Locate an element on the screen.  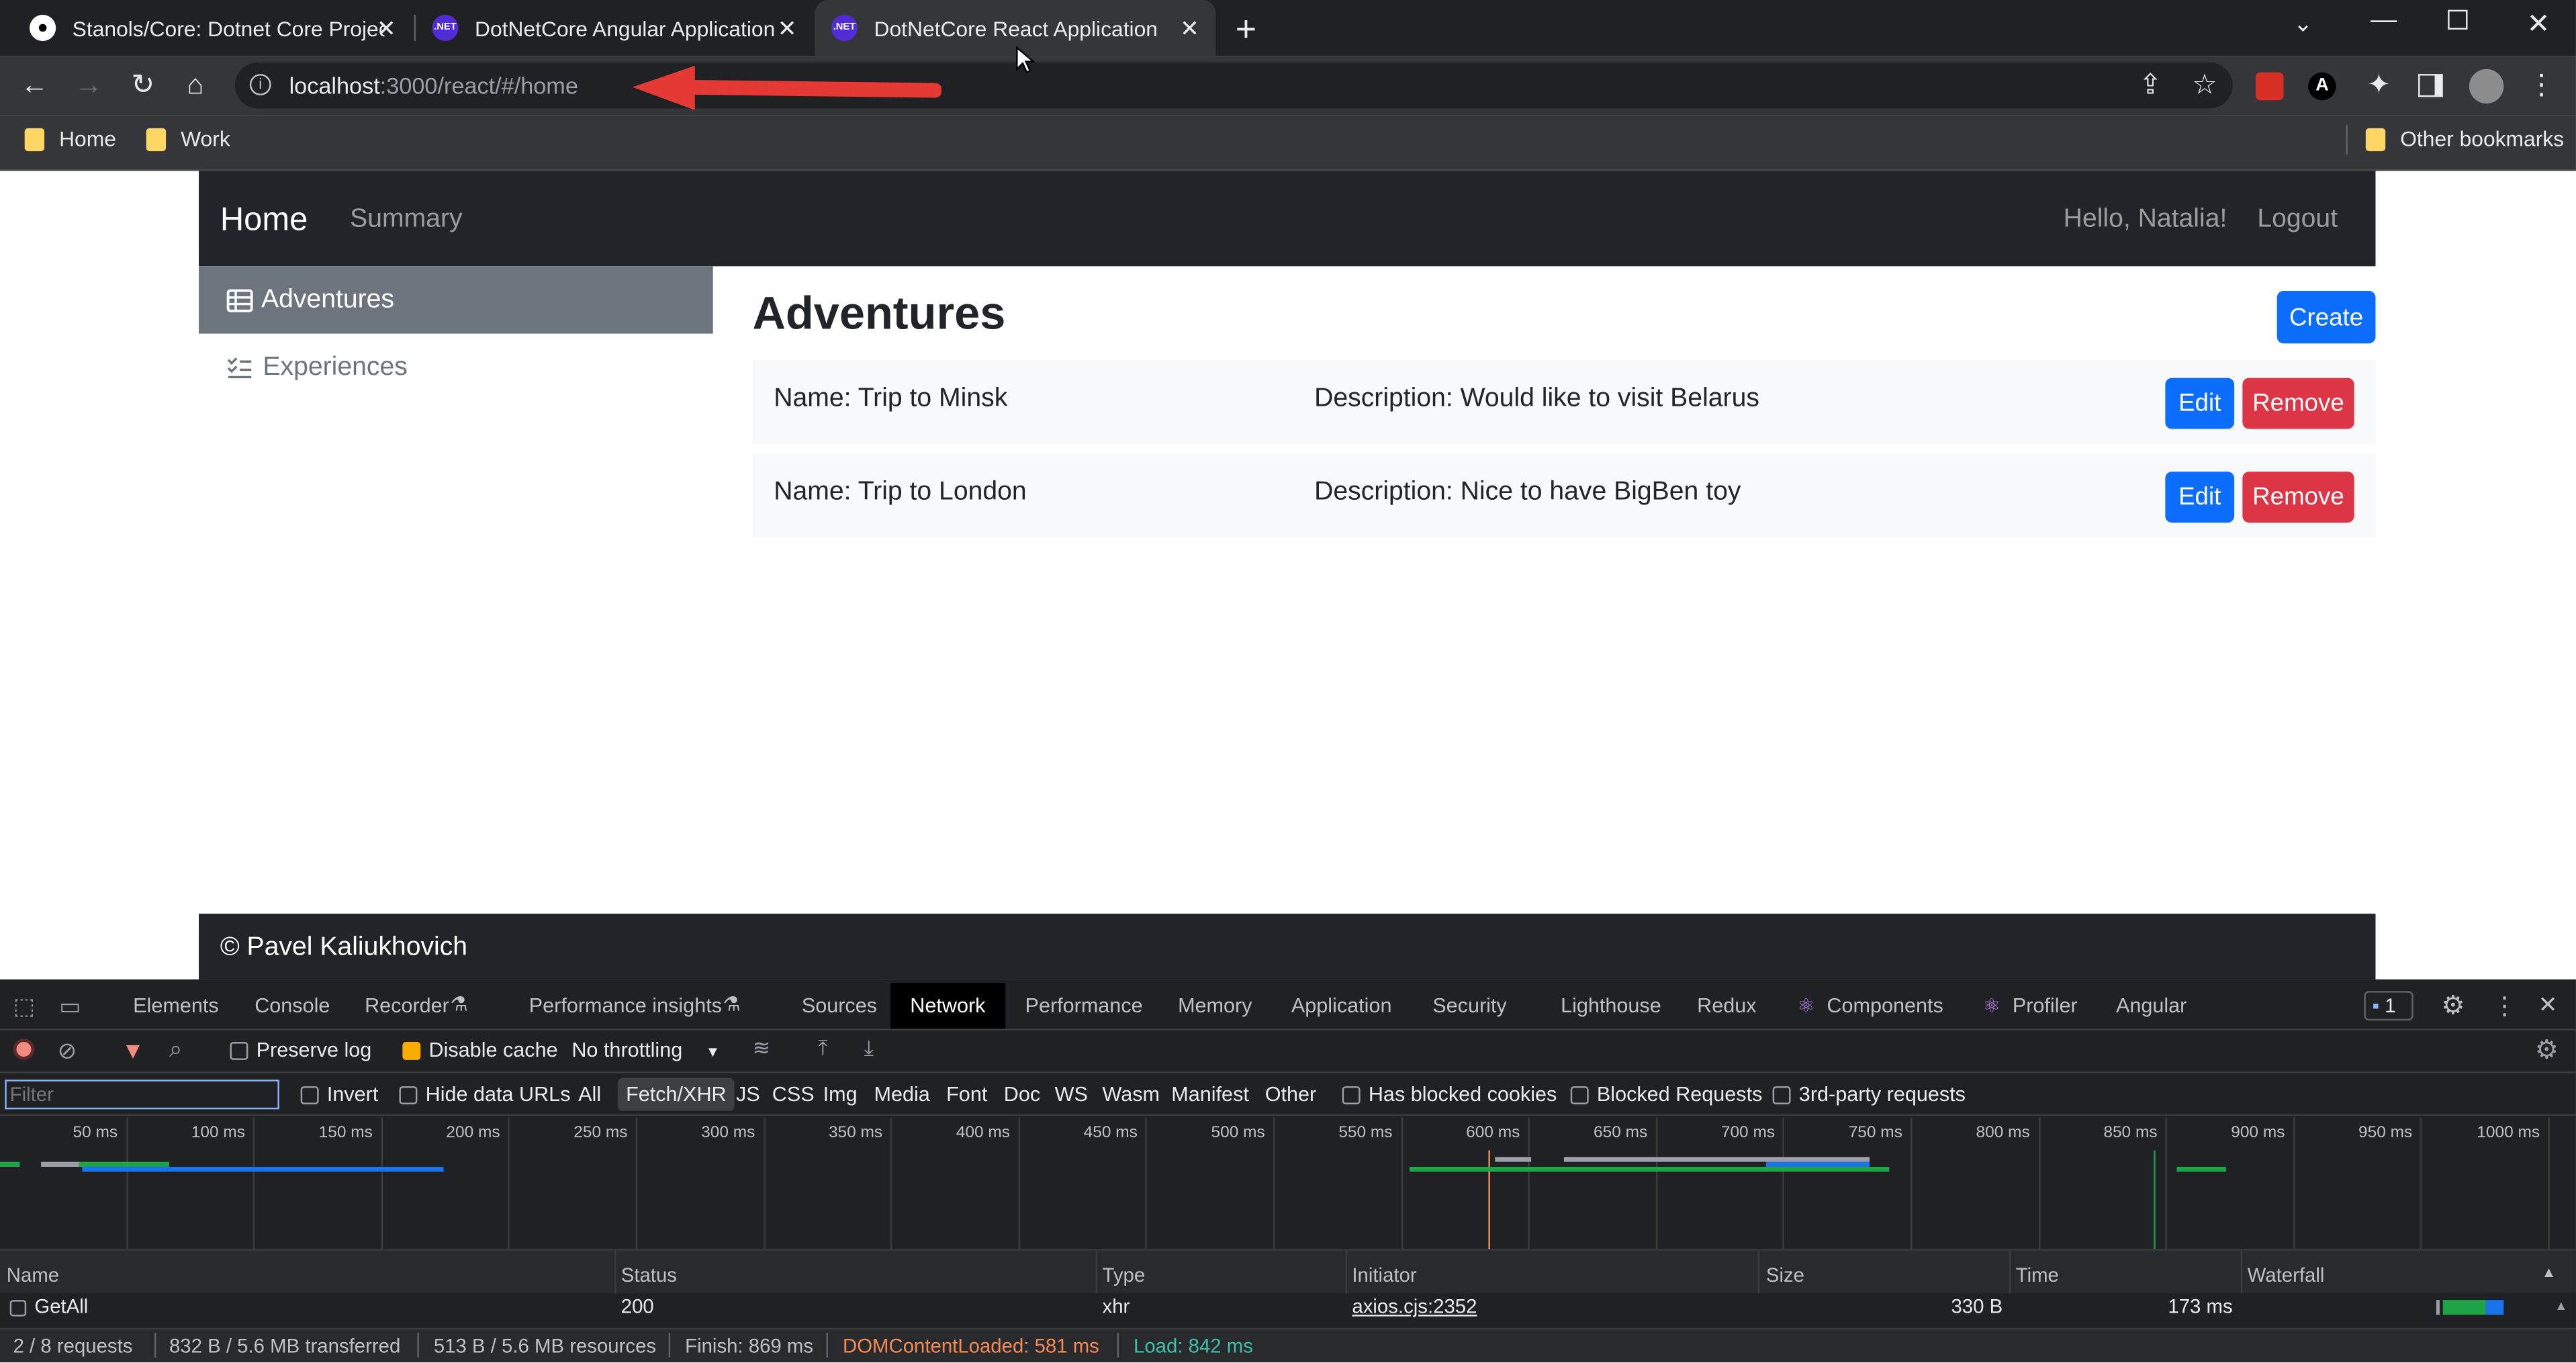
devtools-tab-recorder: Recorder is located at coordinates (407, 1005).